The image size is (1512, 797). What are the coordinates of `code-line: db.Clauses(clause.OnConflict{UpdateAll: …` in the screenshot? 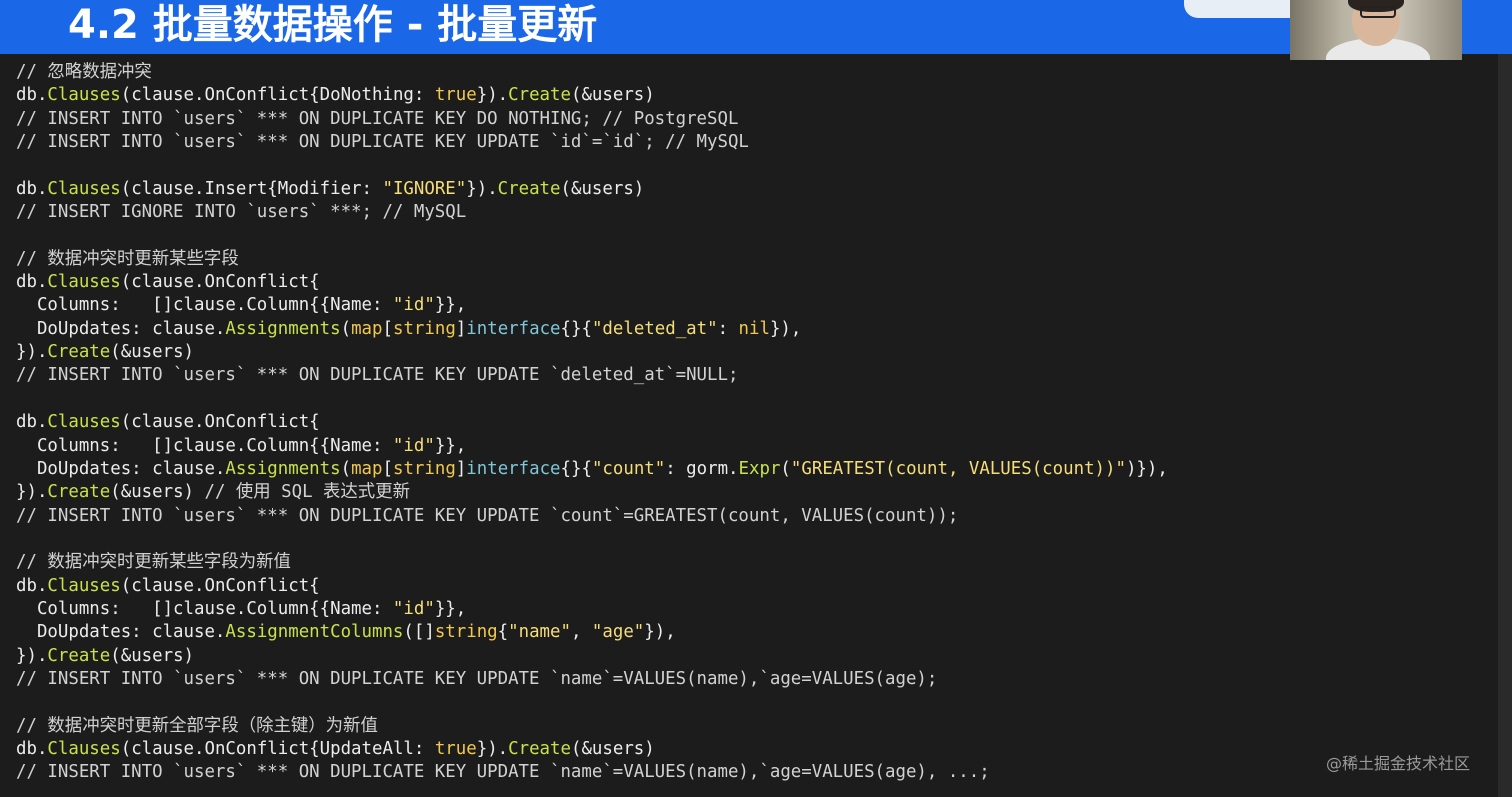 It's located at (592, 749).